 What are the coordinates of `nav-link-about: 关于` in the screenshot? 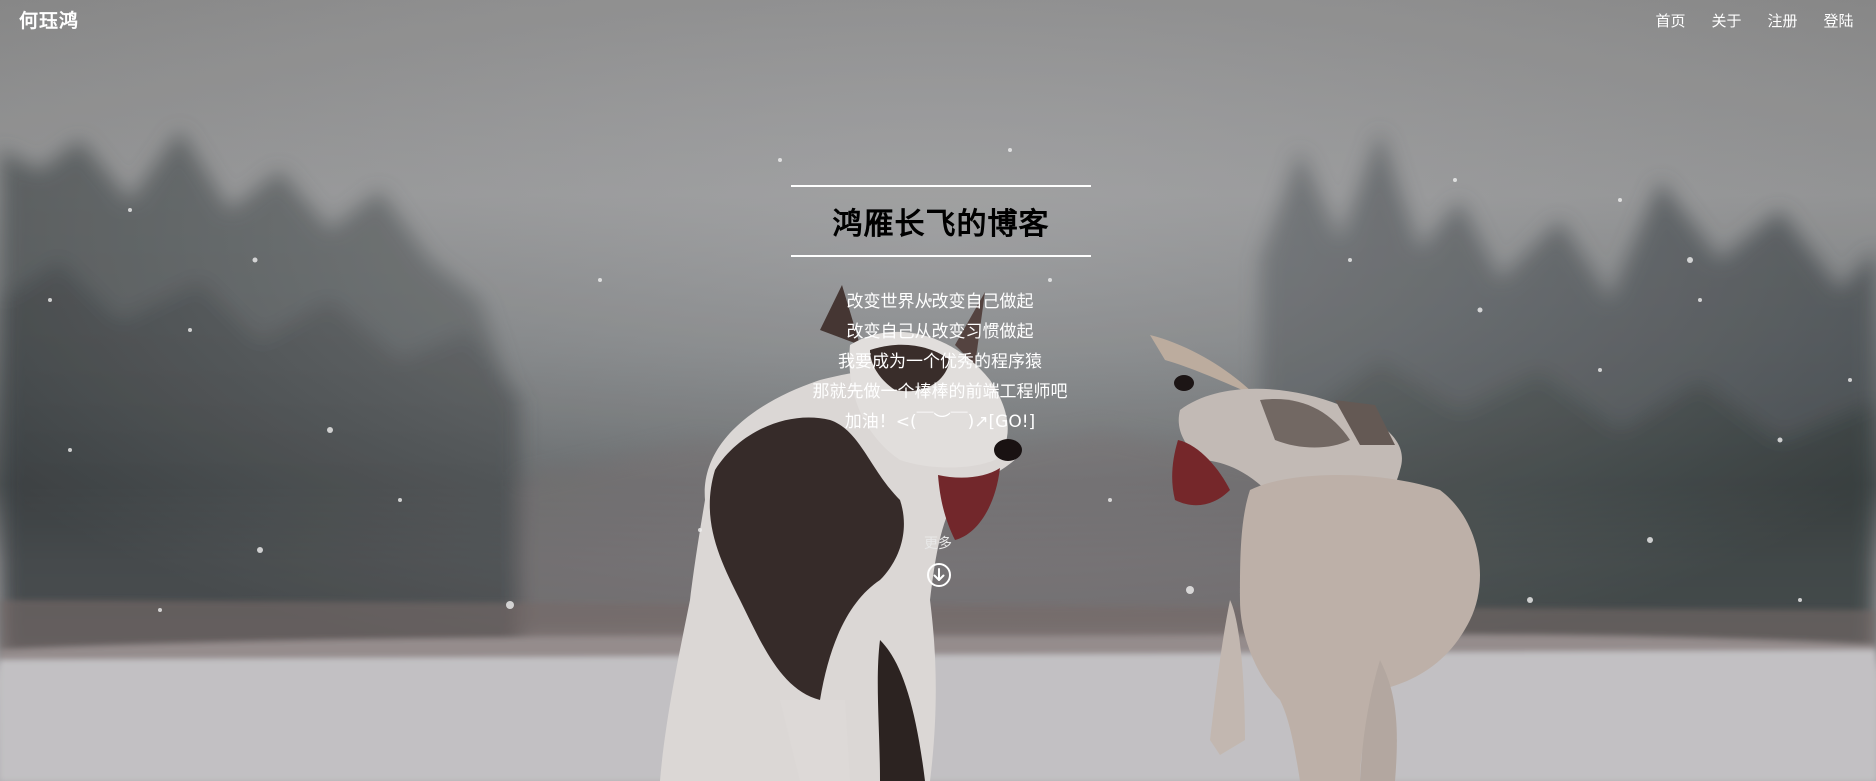 It's located at (1726, 20).